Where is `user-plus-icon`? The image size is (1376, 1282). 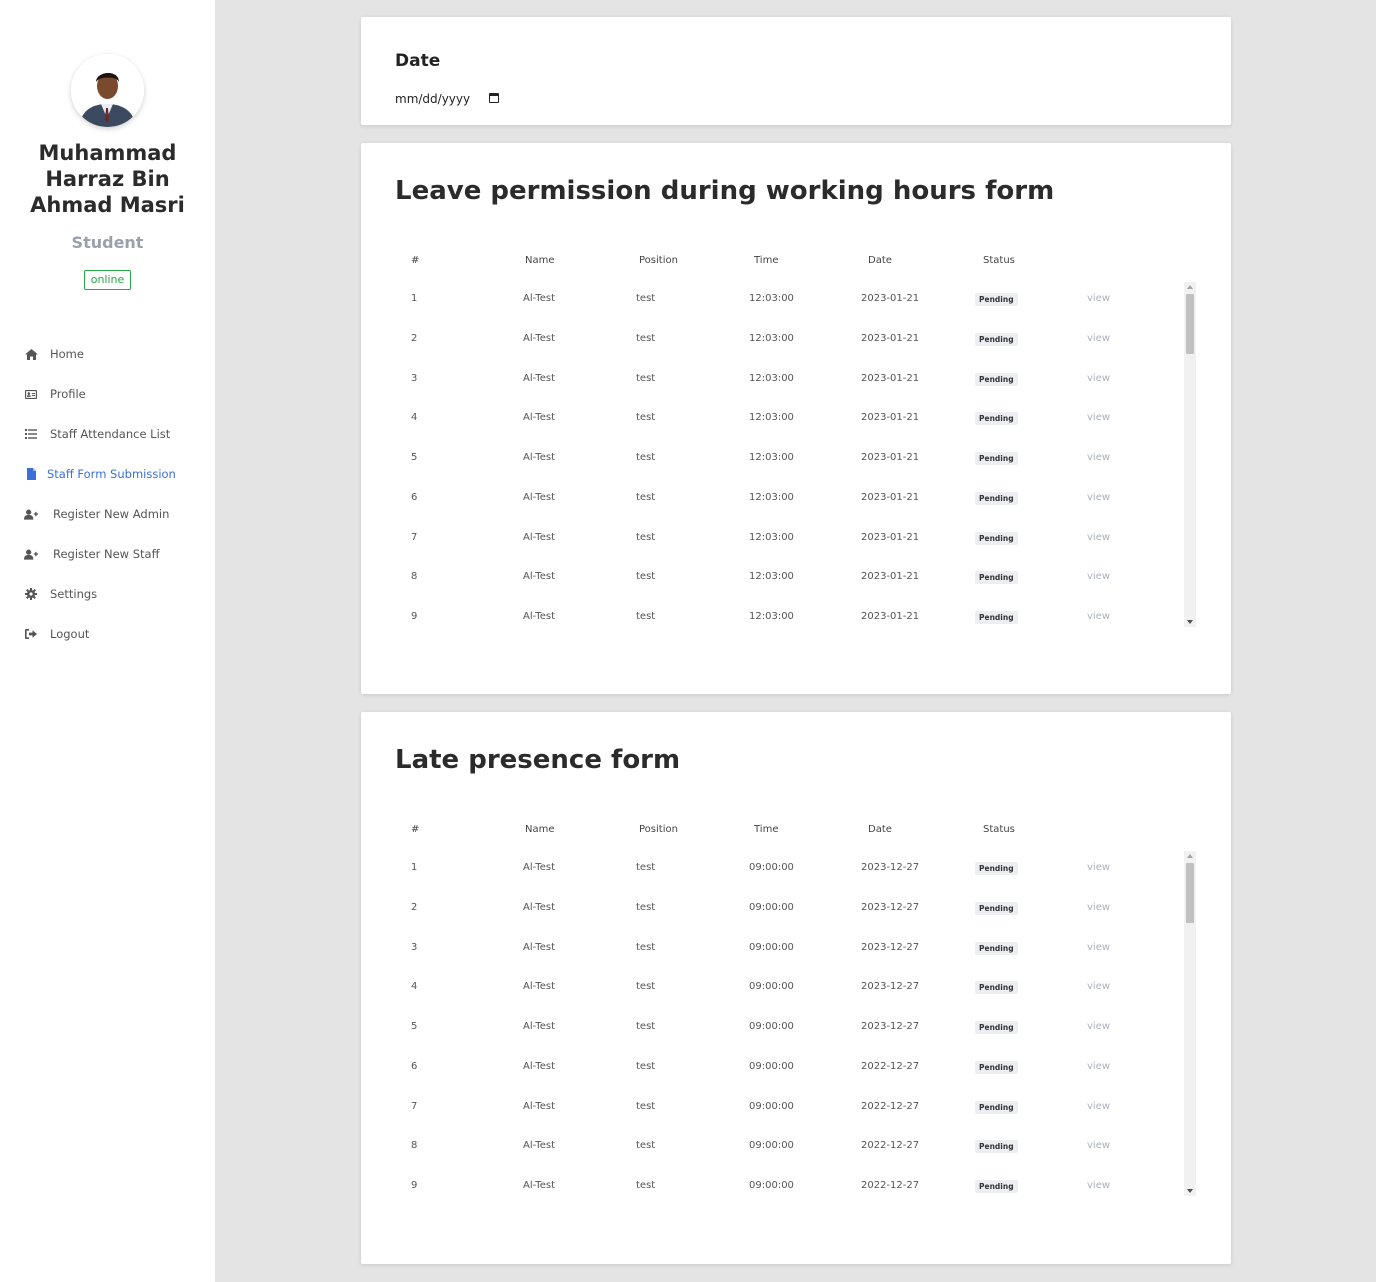 user-plus-icon is located at coordinates (31, 514).